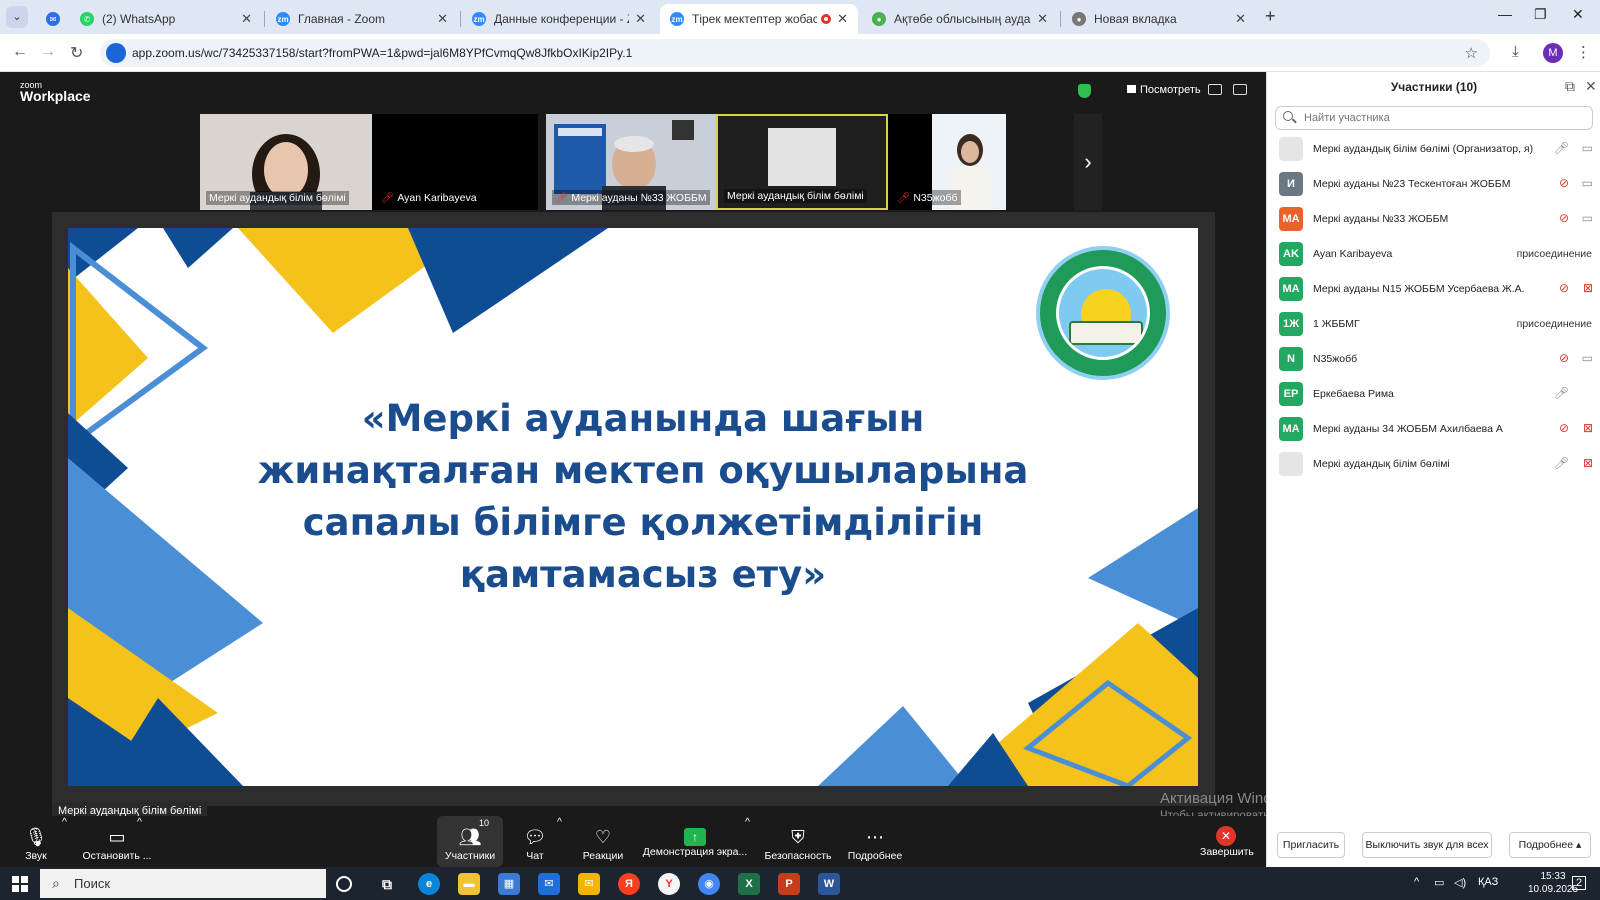 The height and width of the screenshot is (900, 1600). What do you see at coordinates (603, 841) in the screenshot?
I see `reactions-button: ♡ Реакции` at bounding box center [603, 841].